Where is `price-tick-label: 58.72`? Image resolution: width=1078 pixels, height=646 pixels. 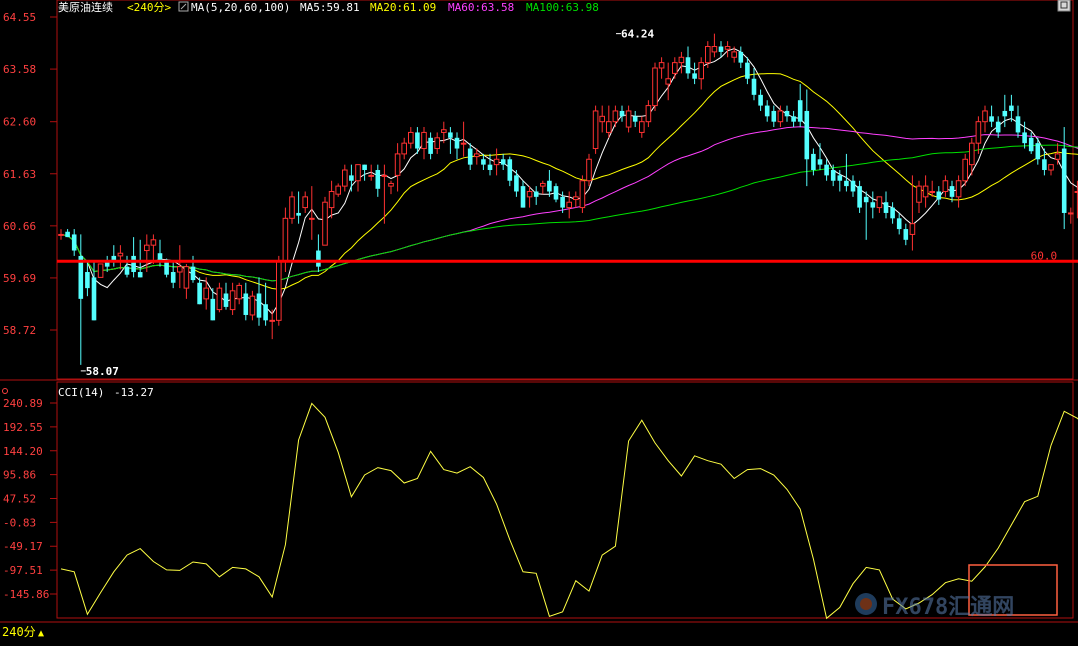
price-tick-label: 58.72 is located at coordinates (19, 330).